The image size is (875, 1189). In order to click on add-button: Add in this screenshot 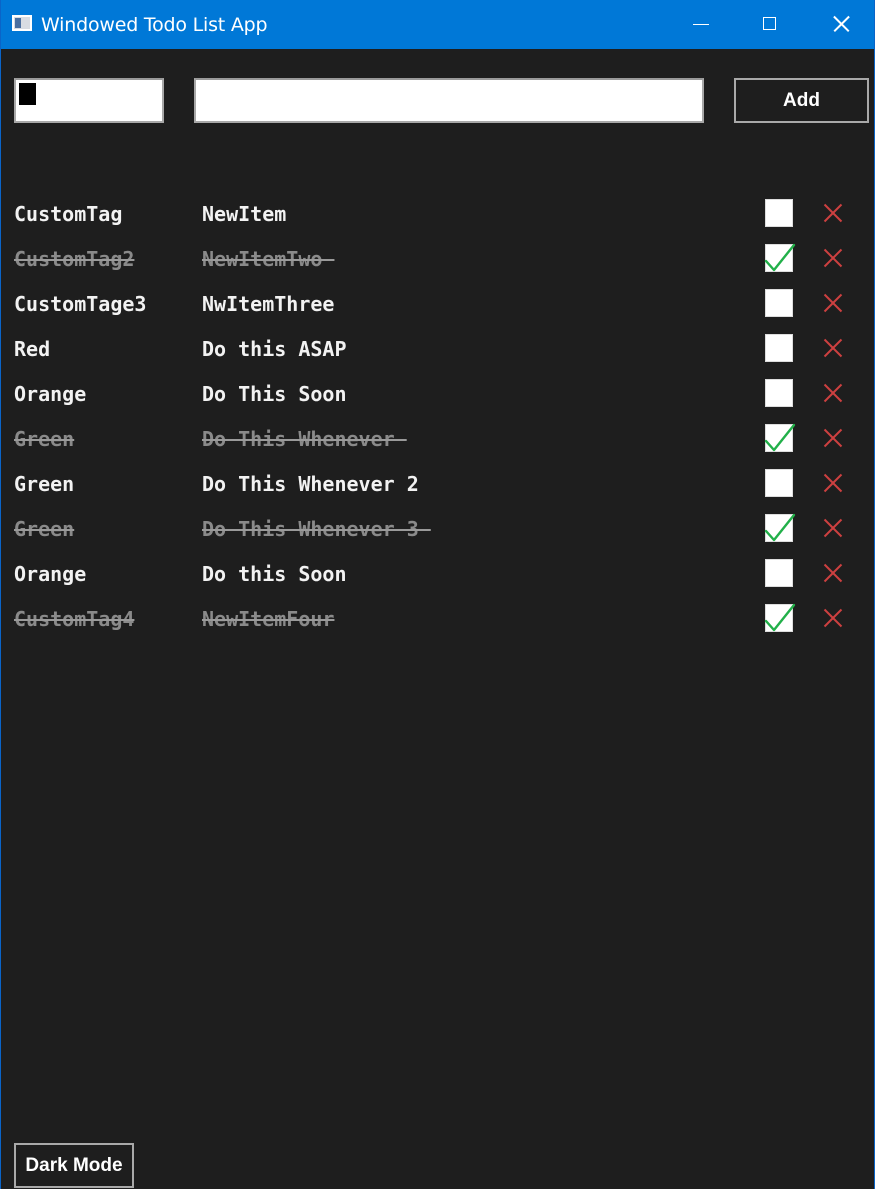, I will do `click(801, 100)`.